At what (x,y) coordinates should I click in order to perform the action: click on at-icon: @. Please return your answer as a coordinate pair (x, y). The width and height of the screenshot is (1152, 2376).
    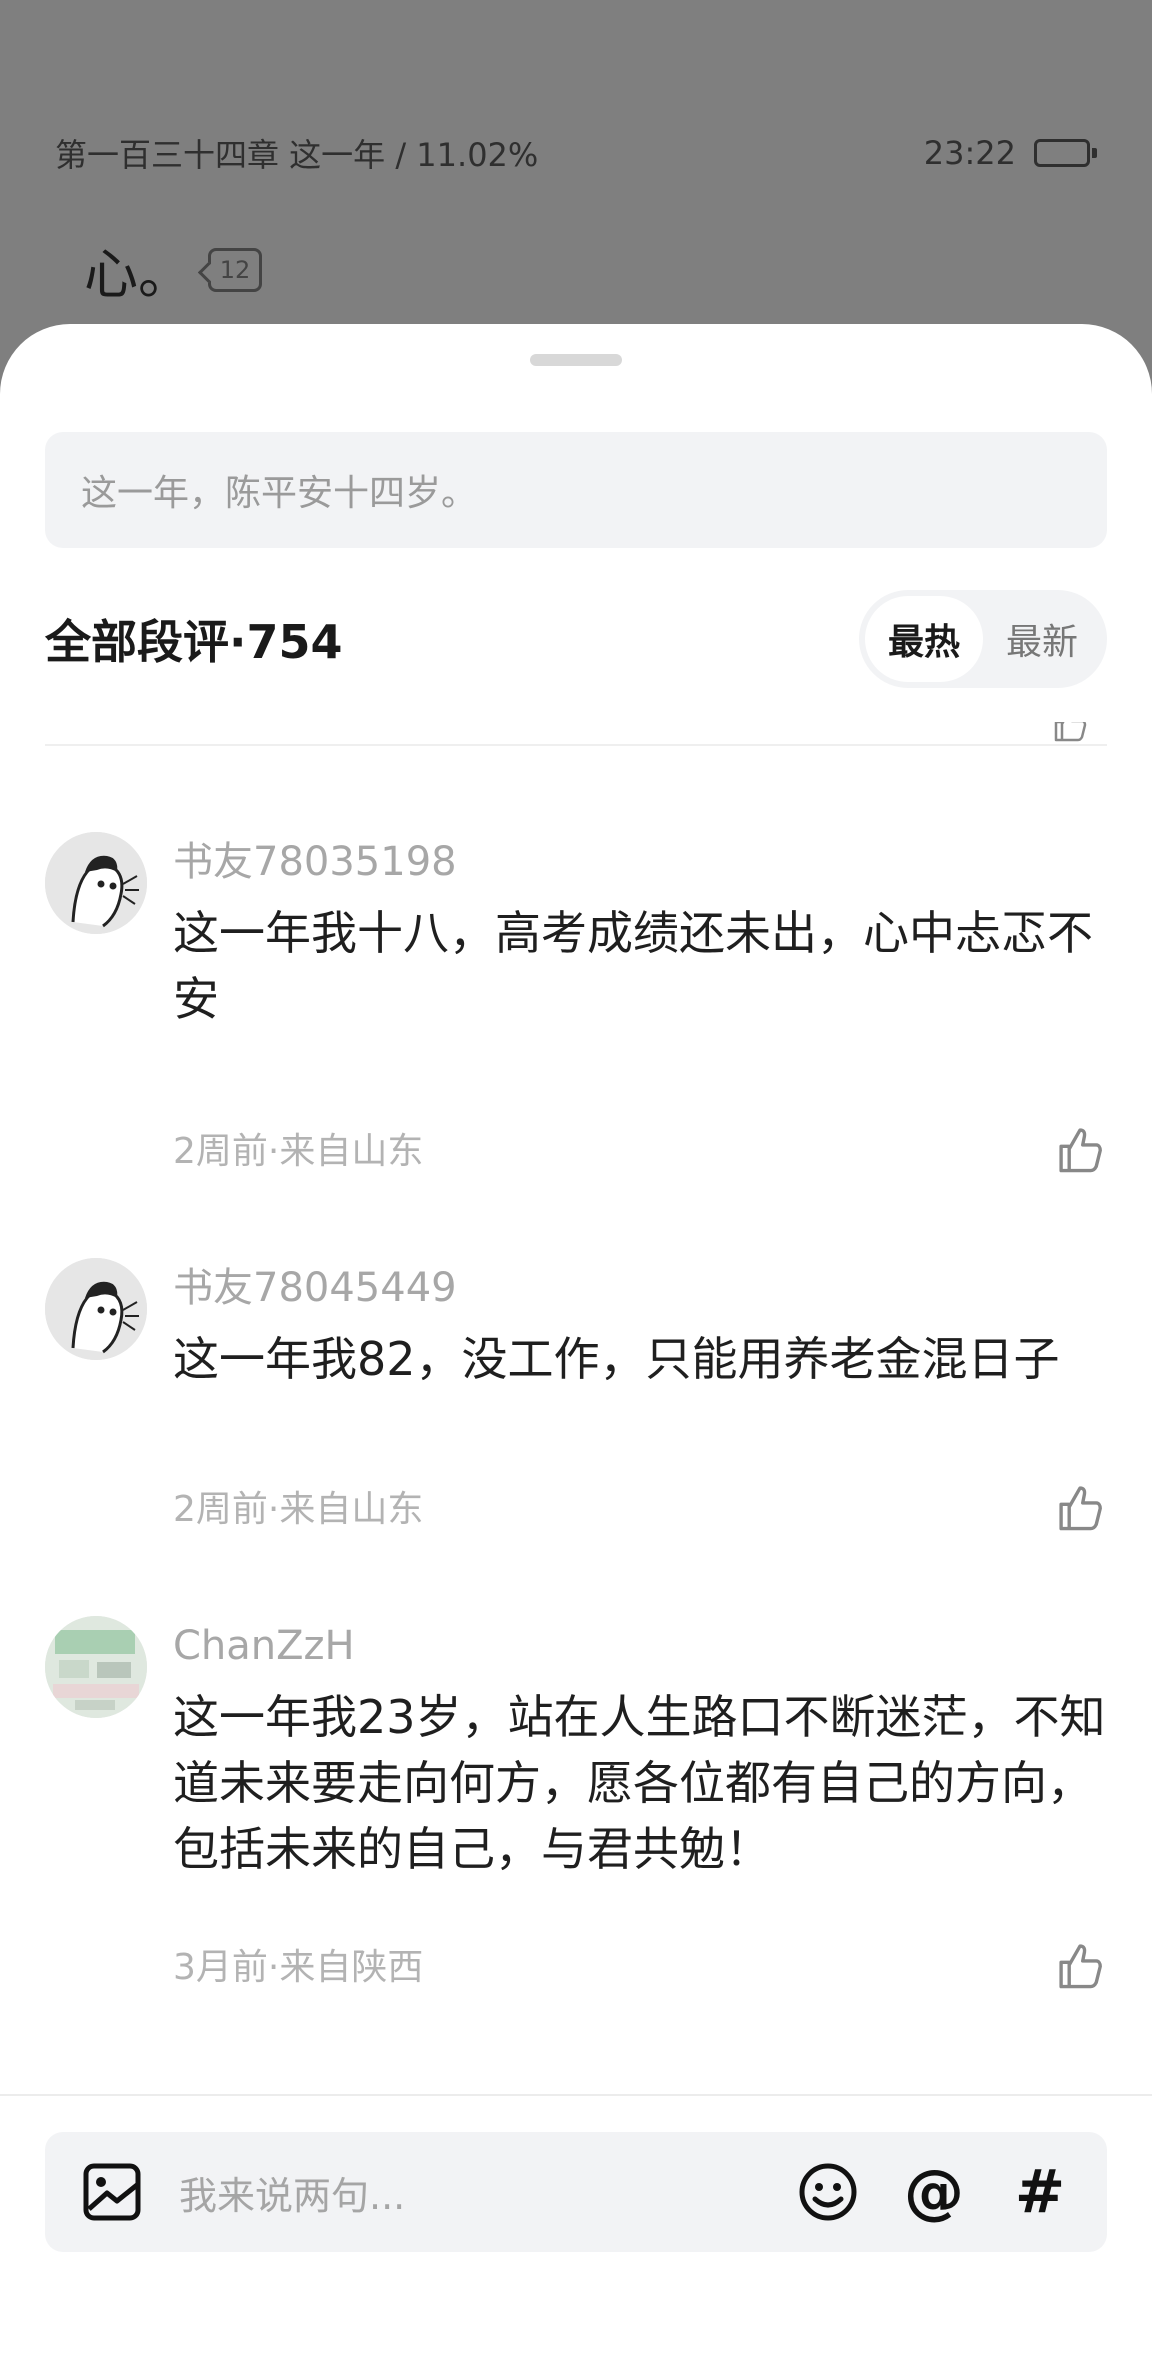
    Looking at the image, I should click on (934, 2192).